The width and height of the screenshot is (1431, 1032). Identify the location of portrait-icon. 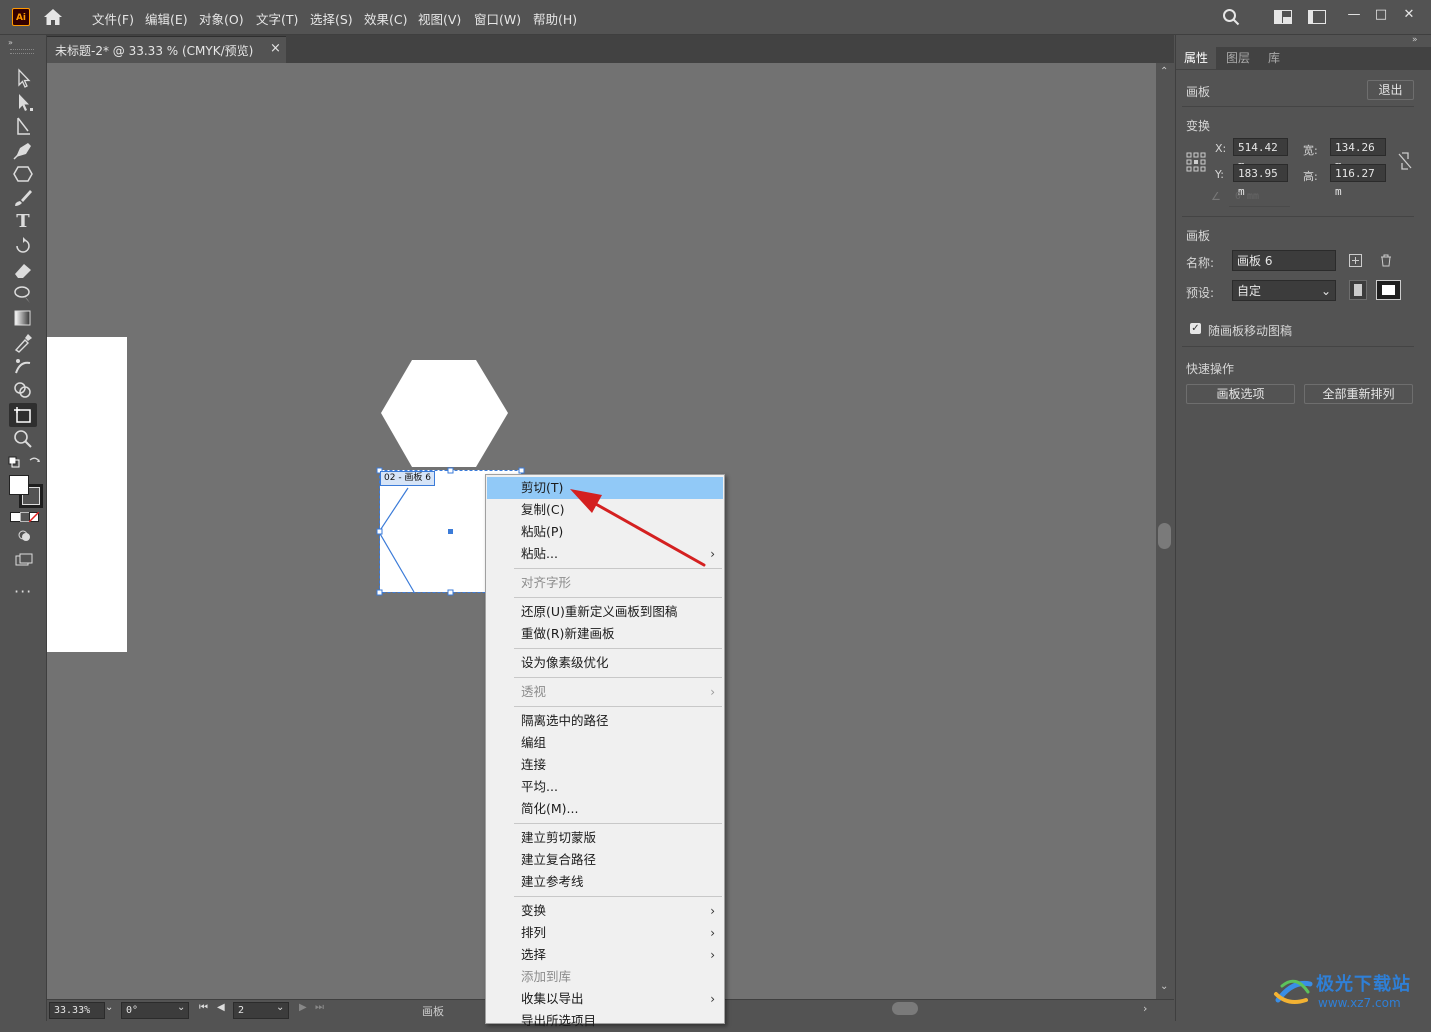
(1358, 290).